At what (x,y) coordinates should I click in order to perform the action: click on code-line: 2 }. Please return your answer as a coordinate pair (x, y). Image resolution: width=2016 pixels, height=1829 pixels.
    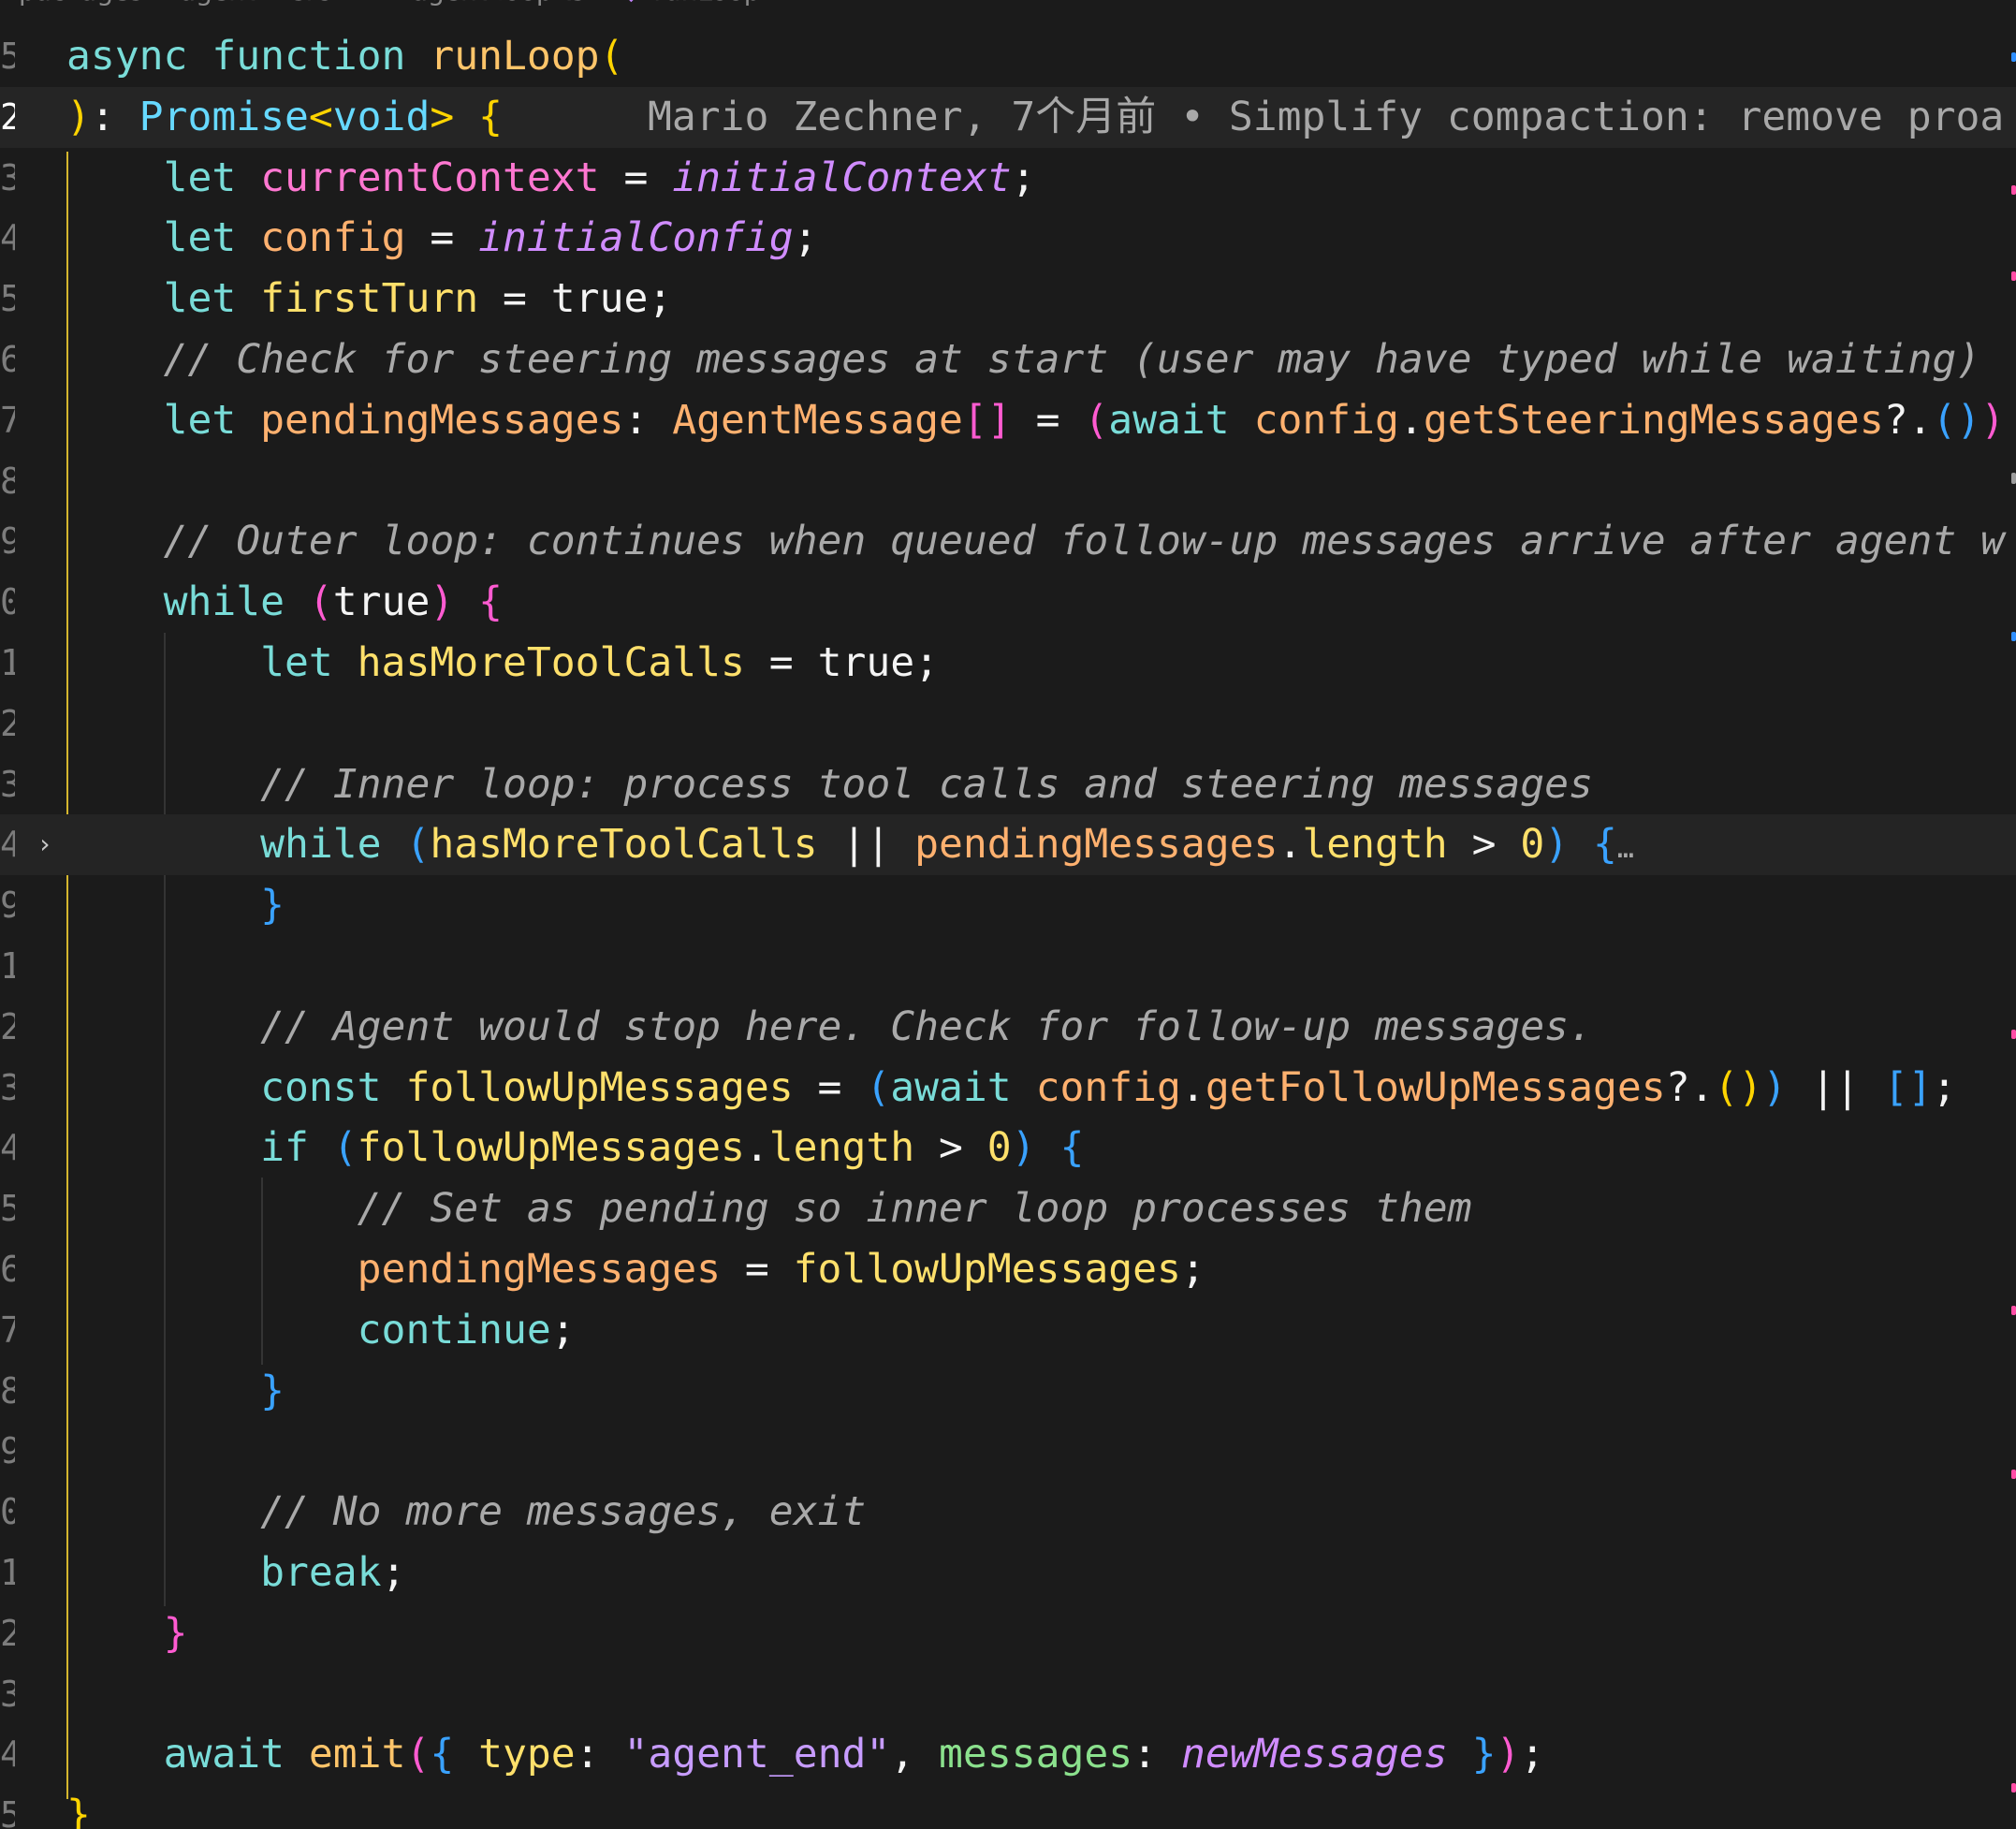
    Looking at the image, I should click on (1008, 1633).